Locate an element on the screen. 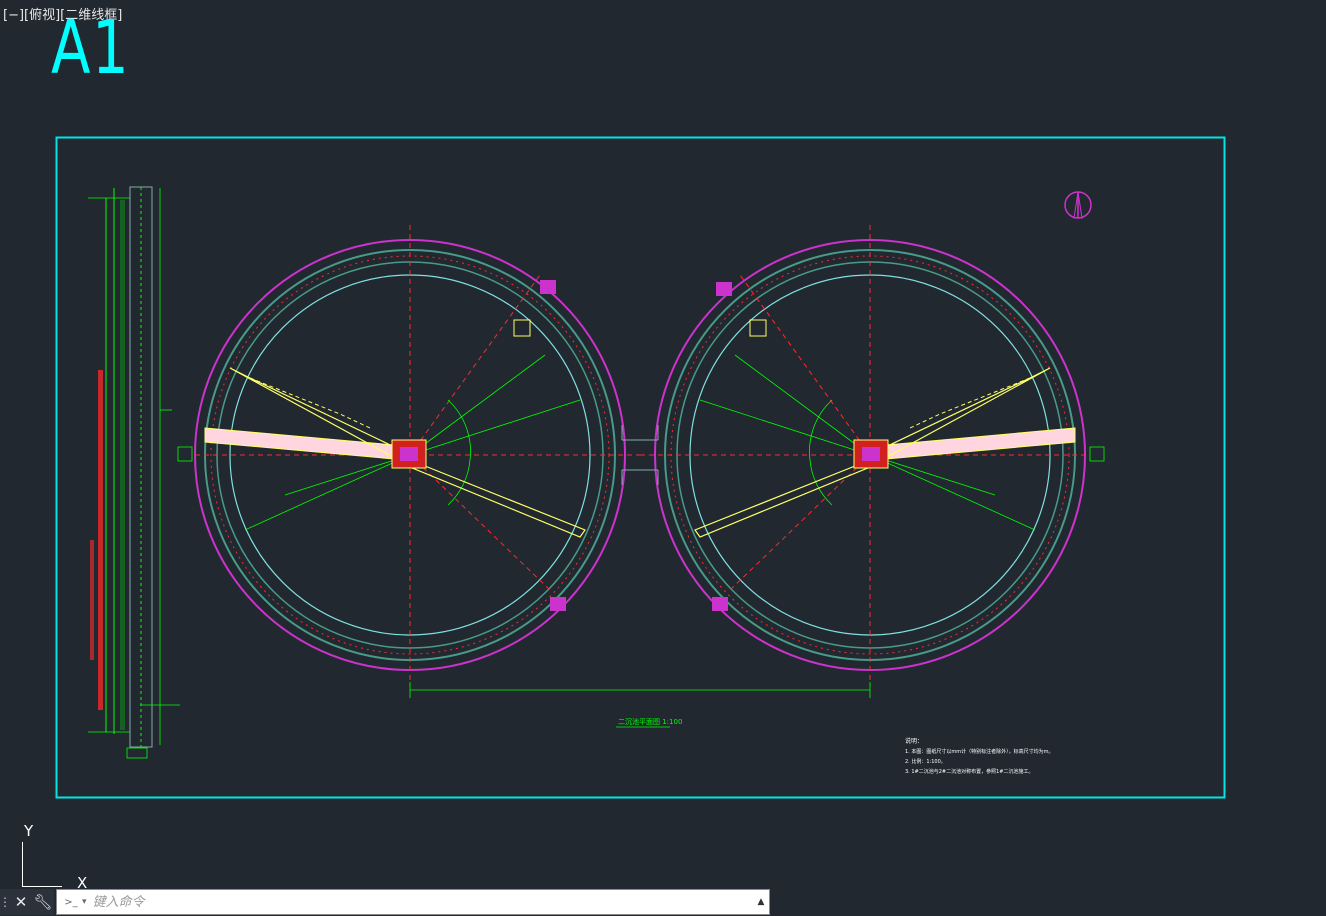 The width and height of the screenshot is (1326, 916). overall-dimension is located at coordinates (640, 690).